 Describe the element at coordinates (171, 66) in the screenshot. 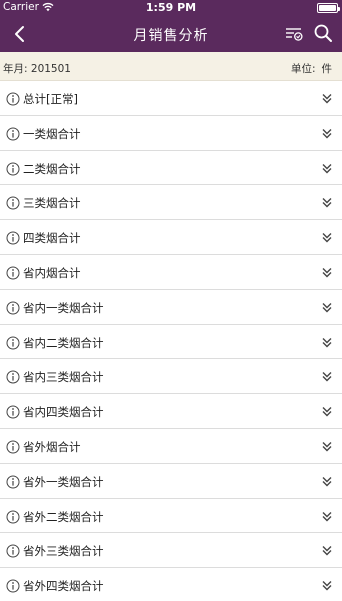

I see `info-bar: 年月: 201501 单位: 件` at that location.